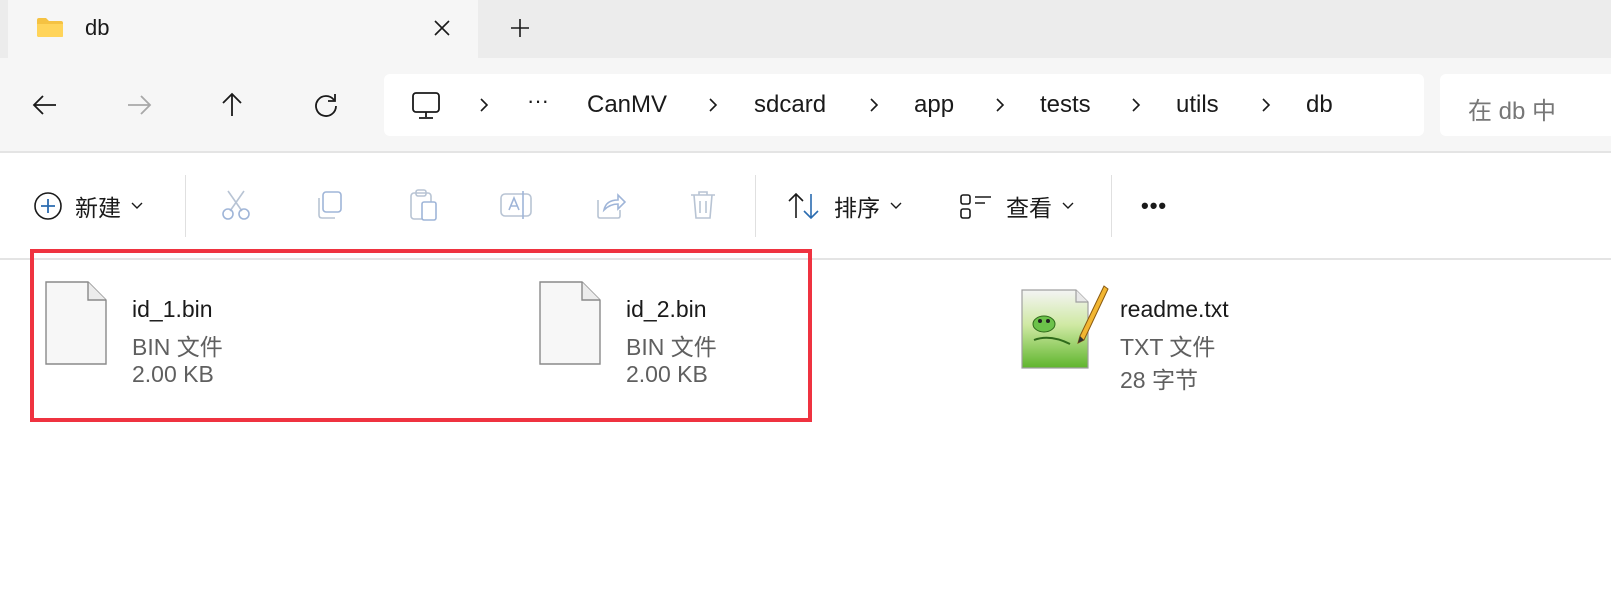 The height and width of the screenshot is (611, 1611). Describe the element at coordinates (236, 205) in the screenshot. I see `cut-icon` at that location.